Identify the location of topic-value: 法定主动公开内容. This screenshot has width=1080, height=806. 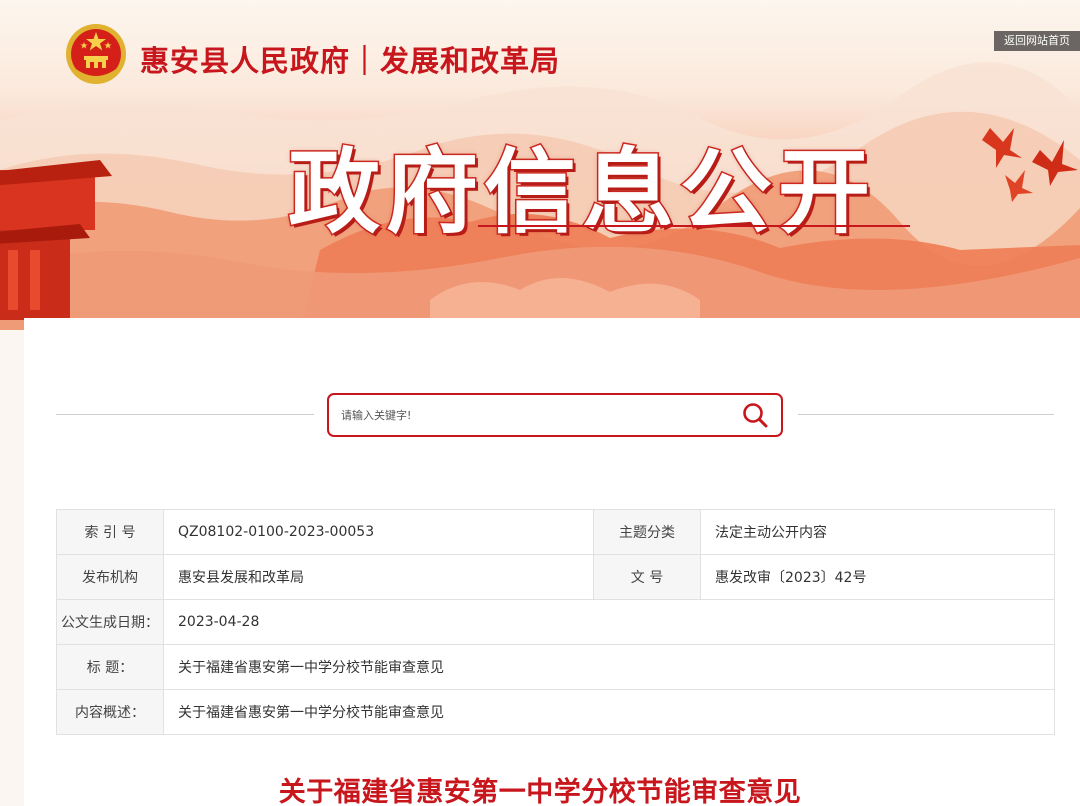
(877, 532).